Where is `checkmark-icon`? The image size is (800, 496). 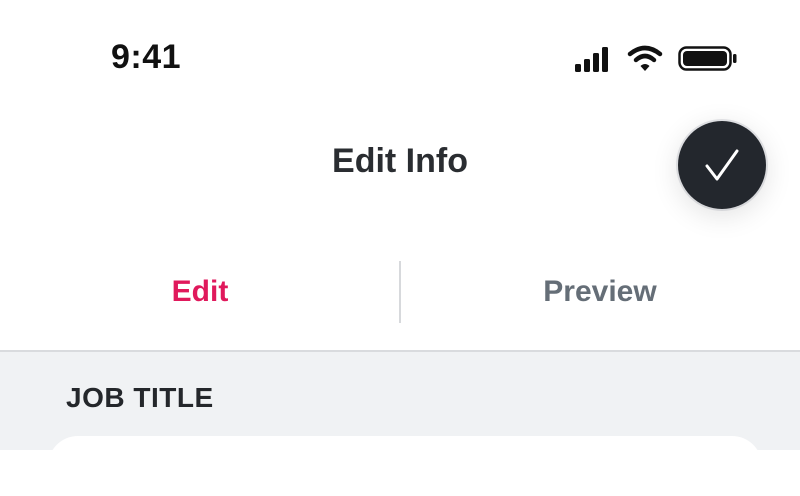 checkmark-icon is located at coordinates (722, 165).